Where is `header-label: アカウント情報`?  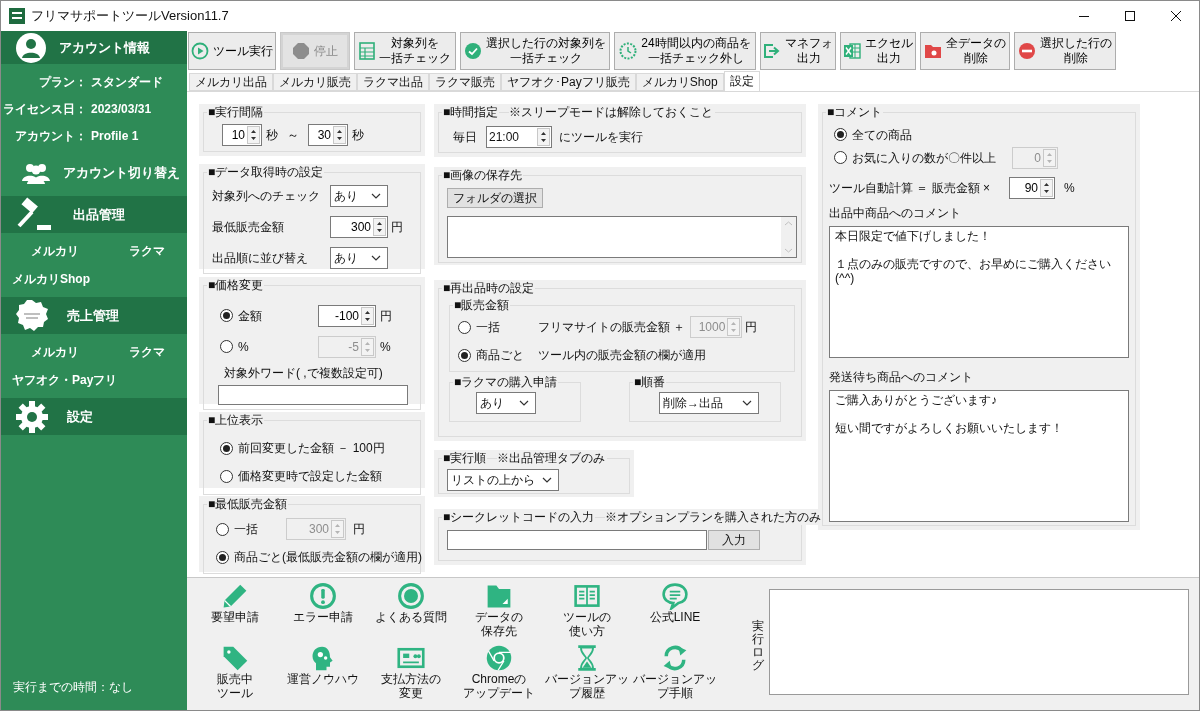
header-label: アカウント情報 is located at coordinates (104, 47).